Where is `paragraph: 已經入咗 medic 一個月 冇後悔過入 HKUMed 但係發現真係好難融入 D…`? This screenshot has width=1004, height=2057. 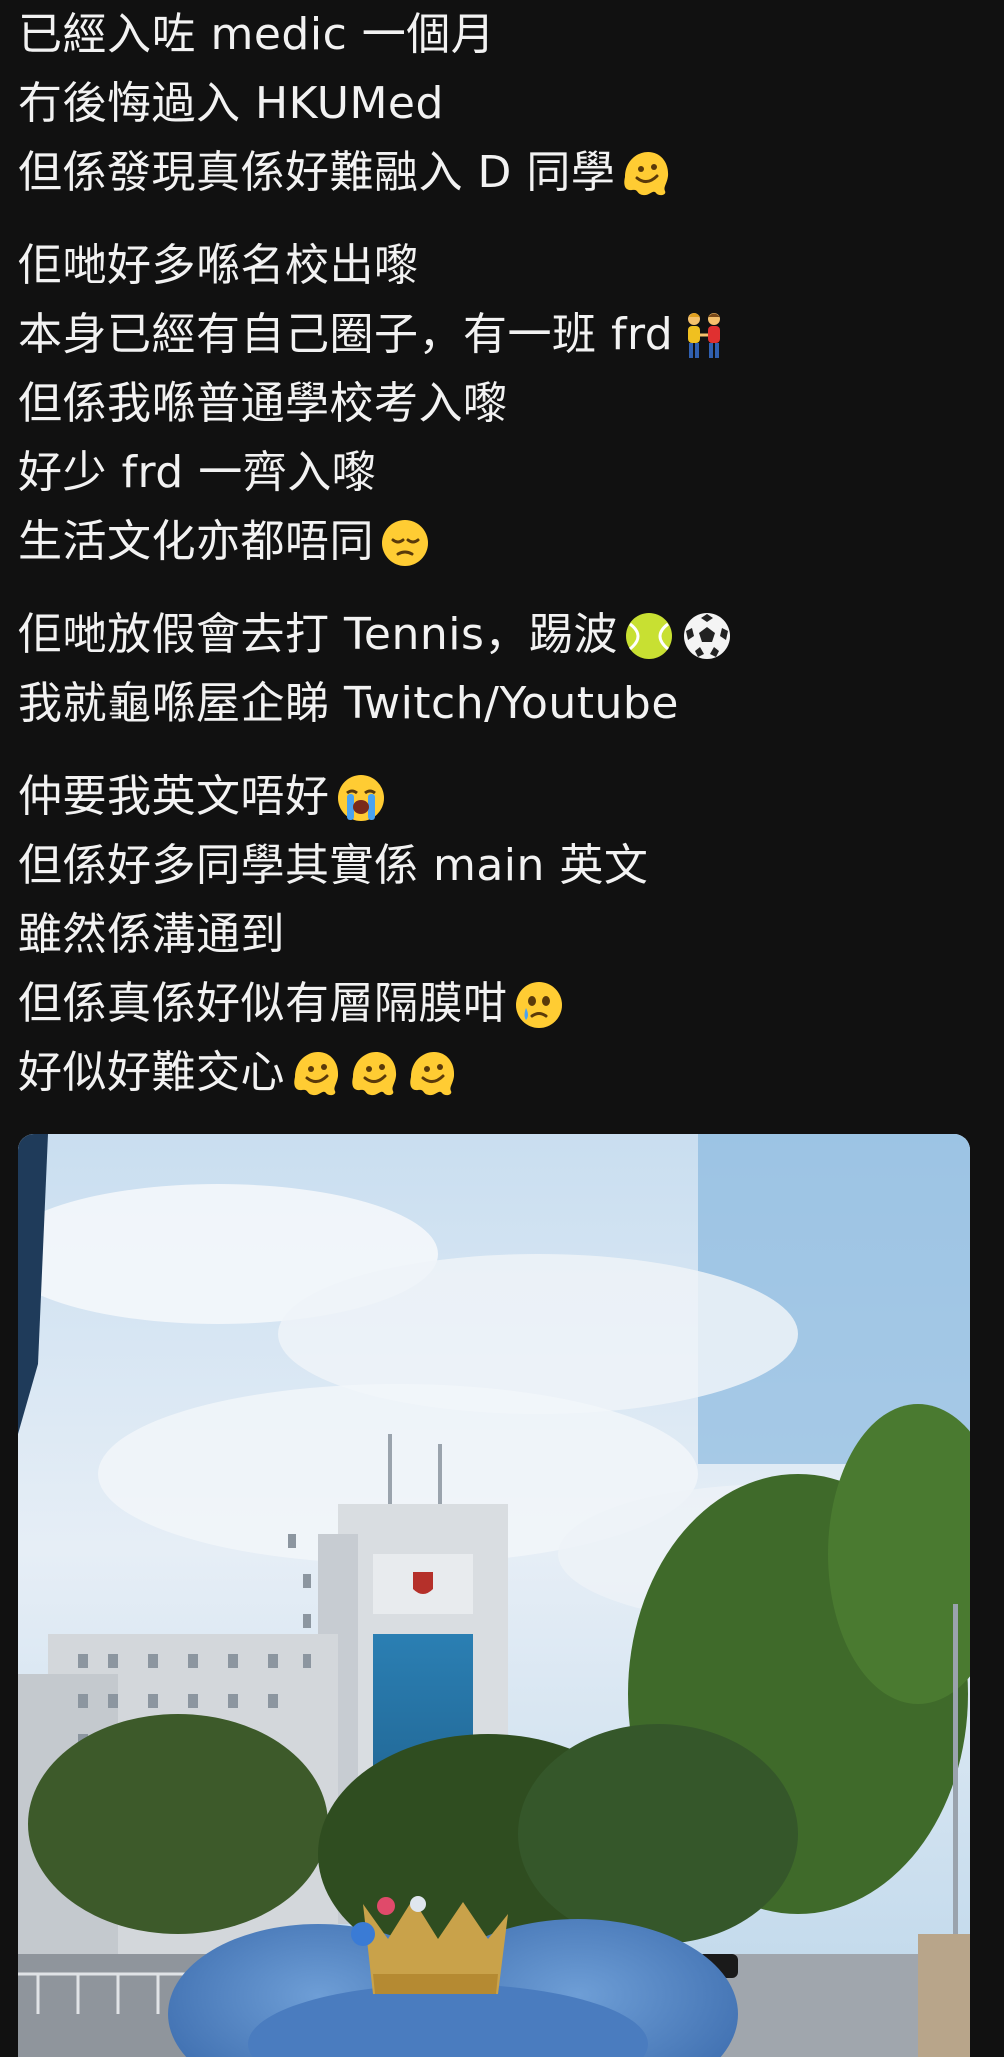 paragraph: 已經入咗 medic 一個月 冇後悔過入 HKUMed 但係發現真係好難融入 D… is located at coordinates (501, 103).